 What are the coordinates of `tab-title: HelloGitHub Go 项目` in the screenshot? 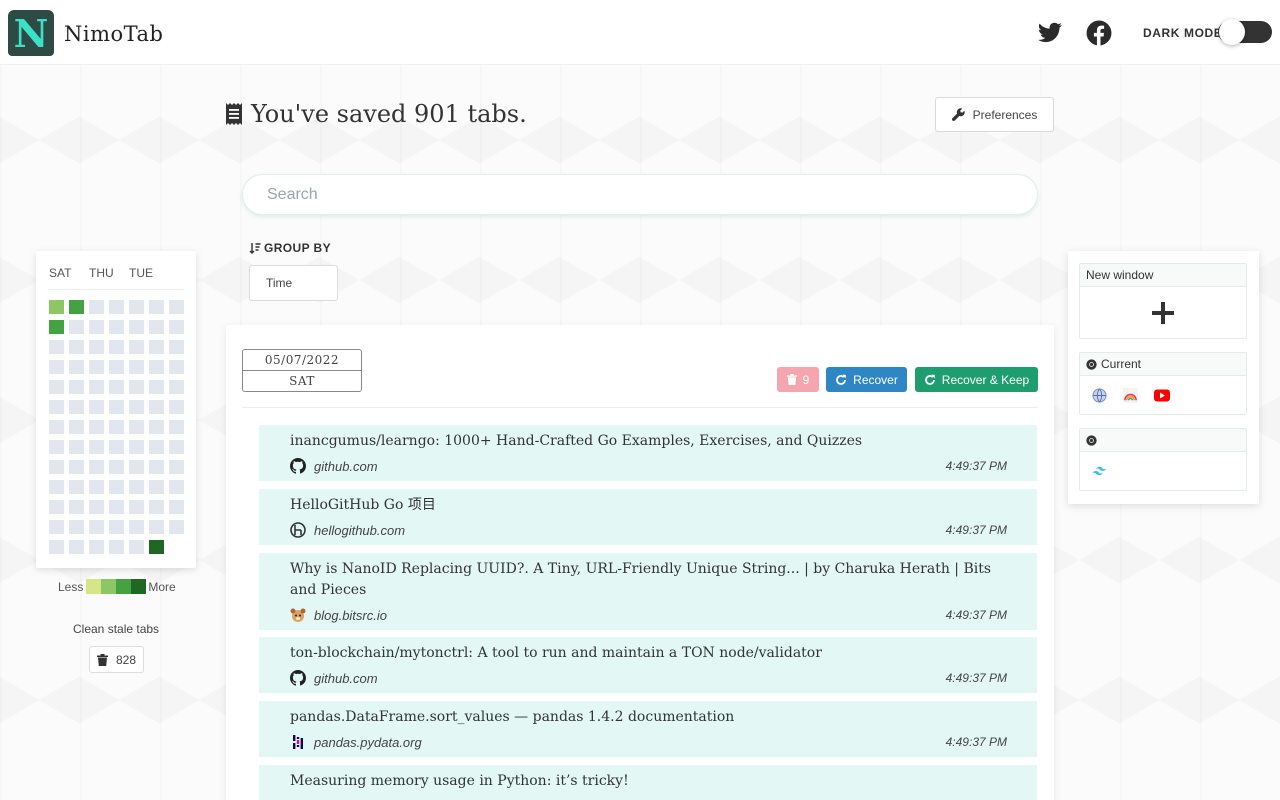 It's located at (648, 505).